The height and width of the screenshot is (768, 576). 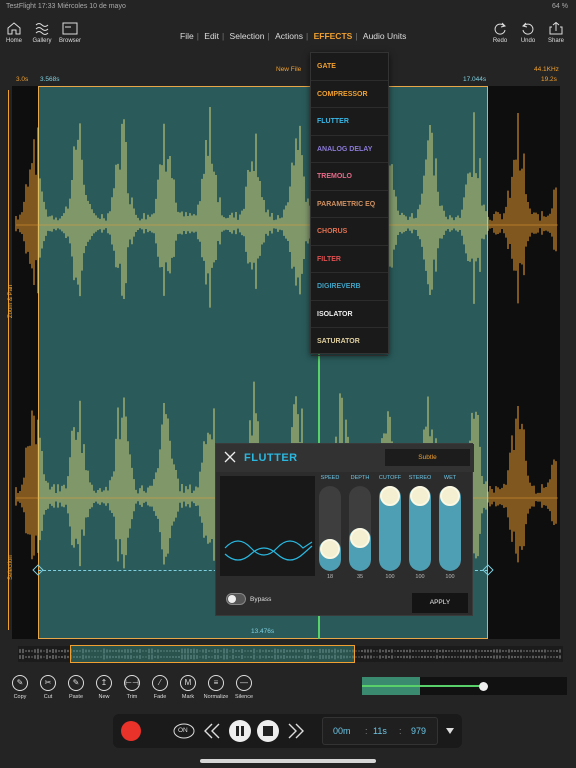 I want to click on effects-menu-item: DIGIREVERB, so click(x=349, y=287).